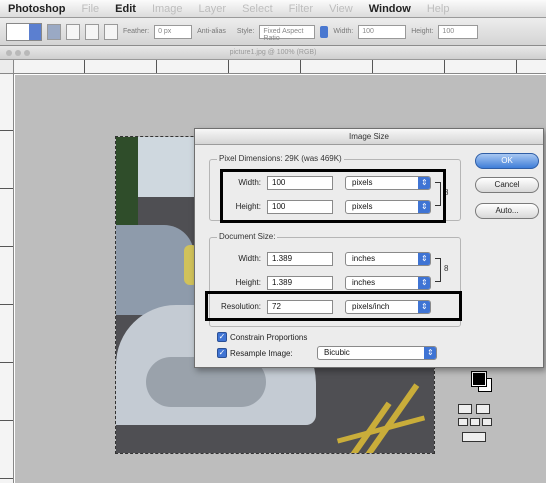 Image resolution: width=546 pixels, height=483 pixels. I want to click on antialias-checkbox: Anti-alias, so click(211, 31).